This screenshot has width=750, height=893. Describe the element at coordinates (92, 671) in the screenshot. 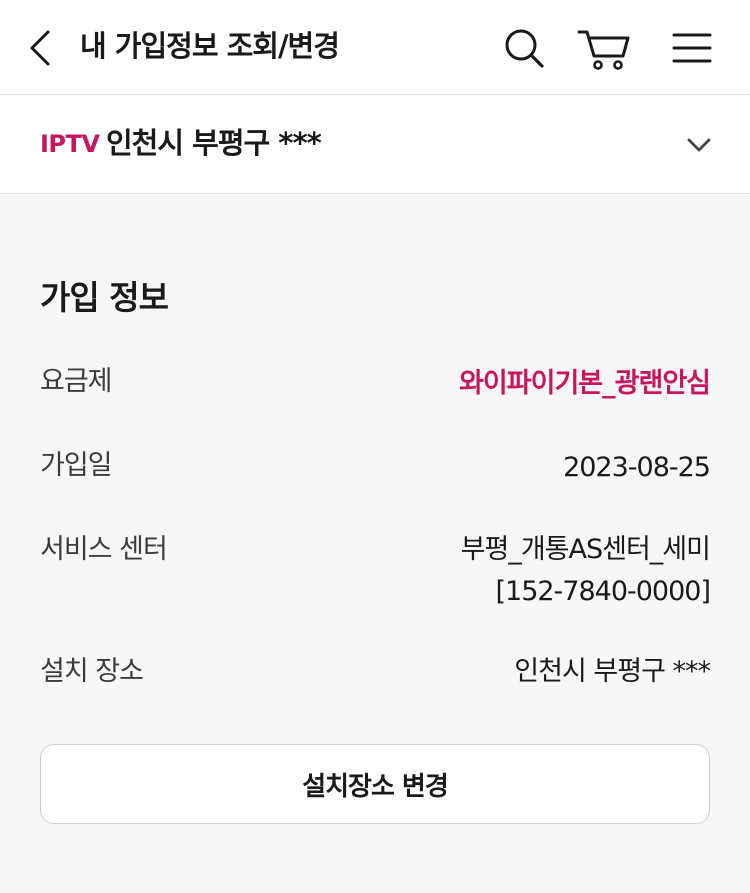

I see `install-location-label: 설치 장소` at that location.